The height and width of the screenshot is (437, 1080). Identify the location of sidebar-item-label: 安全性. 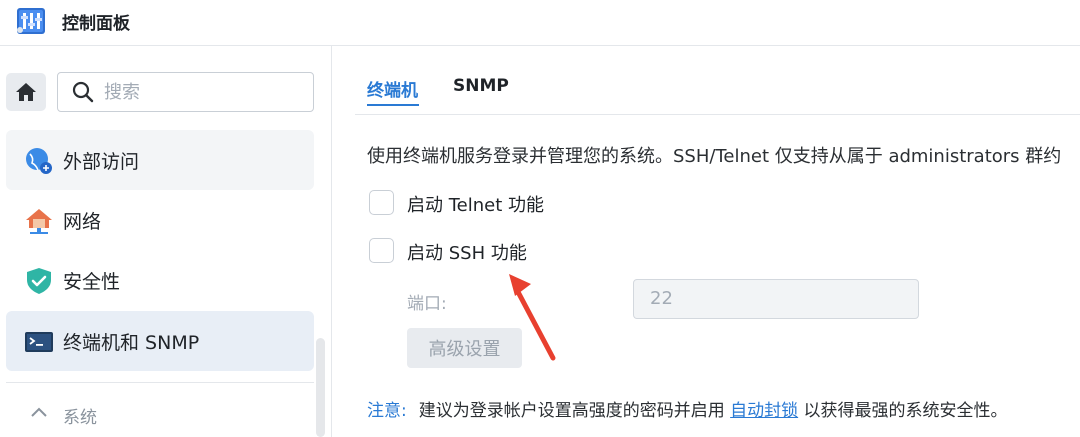
(92, 282).